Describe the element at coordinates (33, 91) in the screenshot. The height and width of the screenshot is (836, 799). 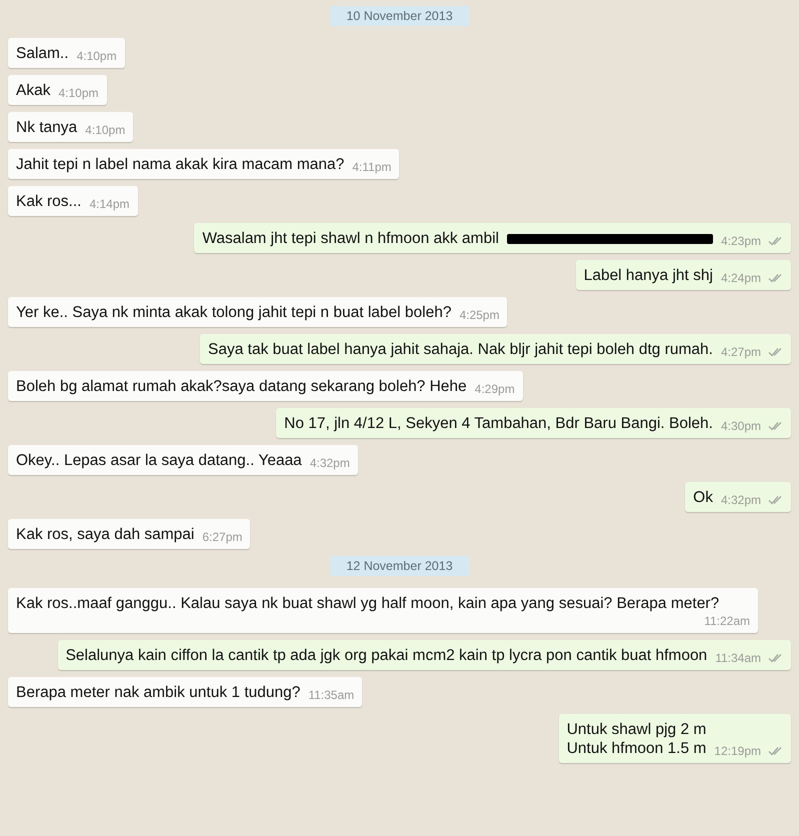
I see `message-text: Akak` at that location.